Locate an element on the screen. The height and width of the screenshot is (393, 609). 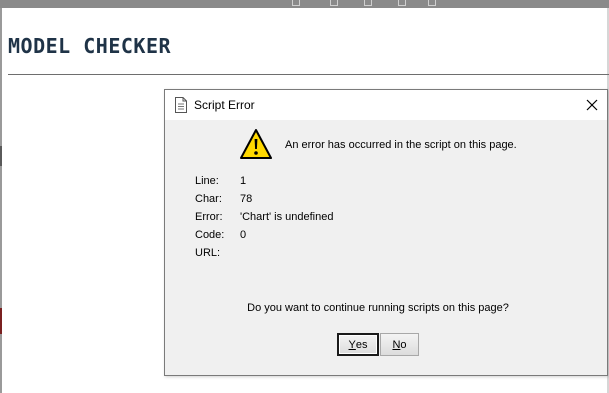
detail-value-error: 'Chart' is undefined is located at coordinates (287, 217).